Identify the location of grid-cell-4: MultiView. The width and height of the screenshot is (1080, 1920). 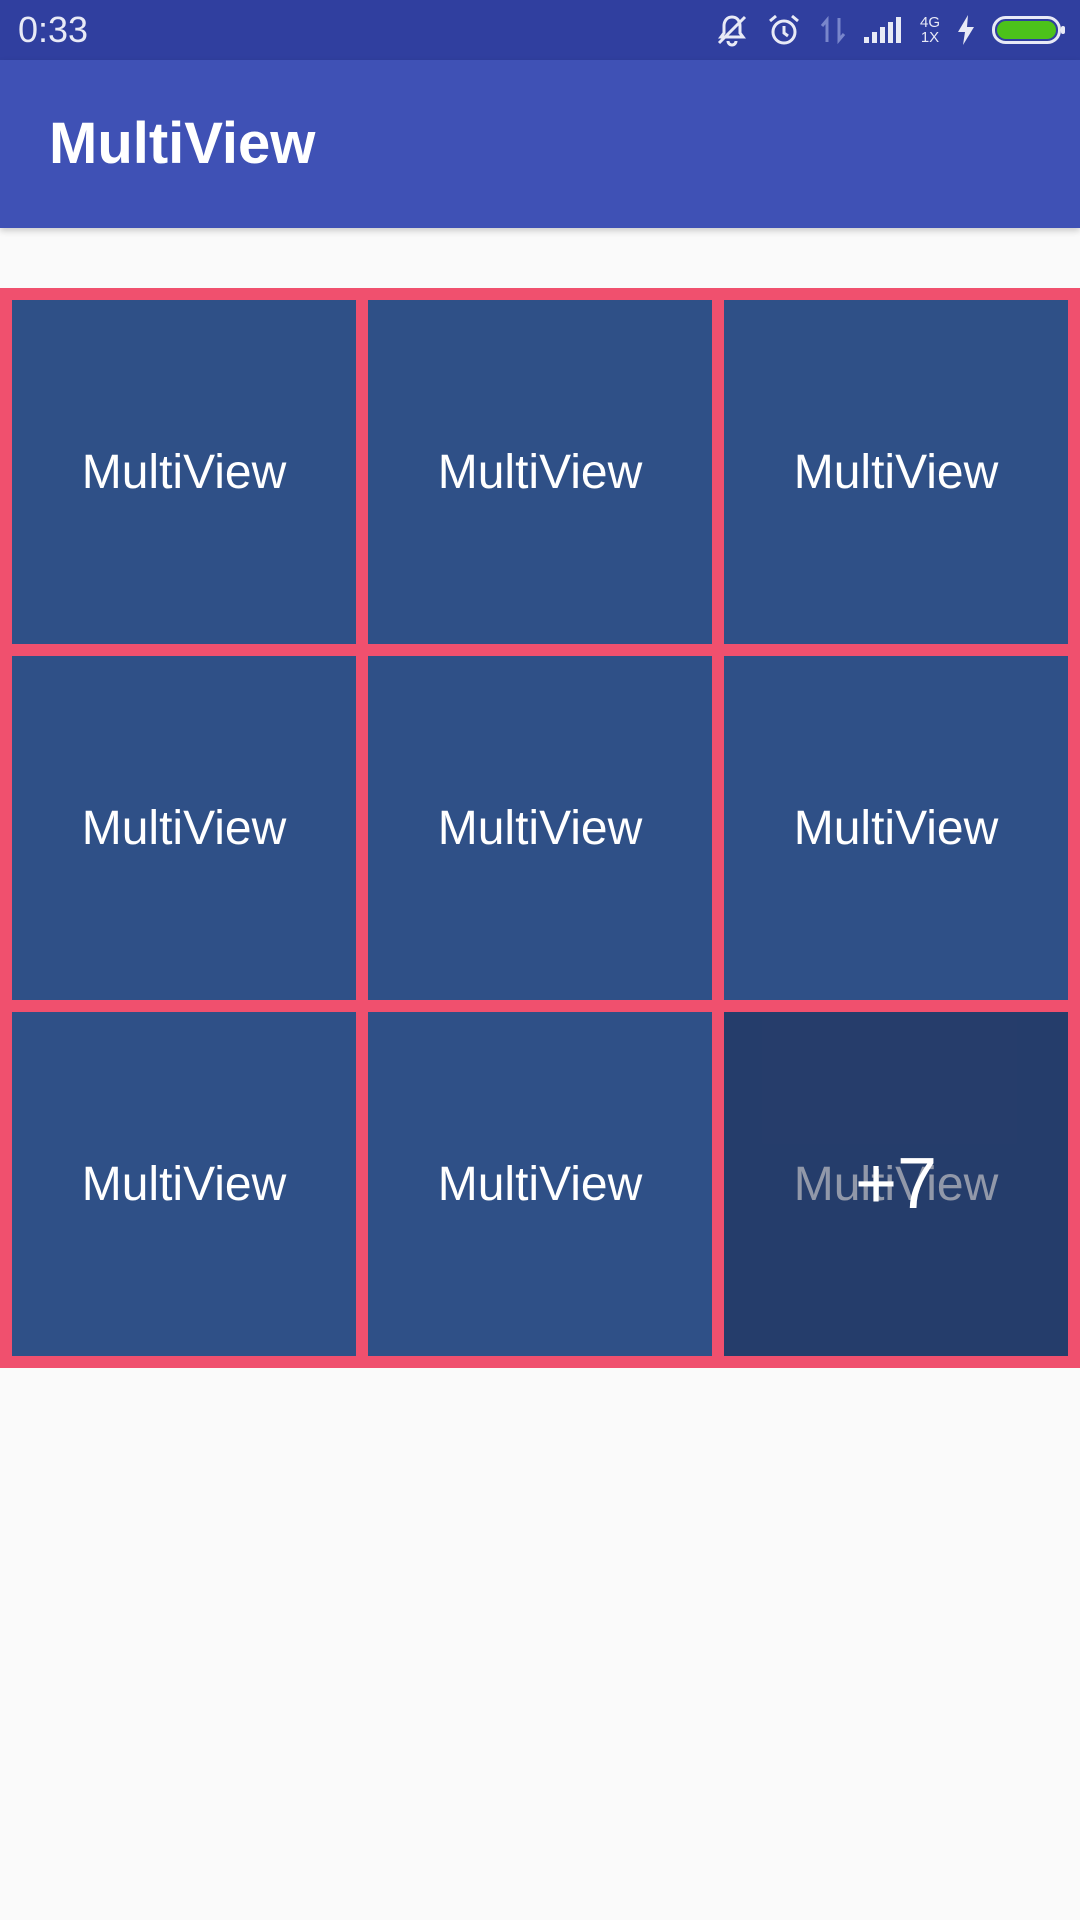
(184, 828).